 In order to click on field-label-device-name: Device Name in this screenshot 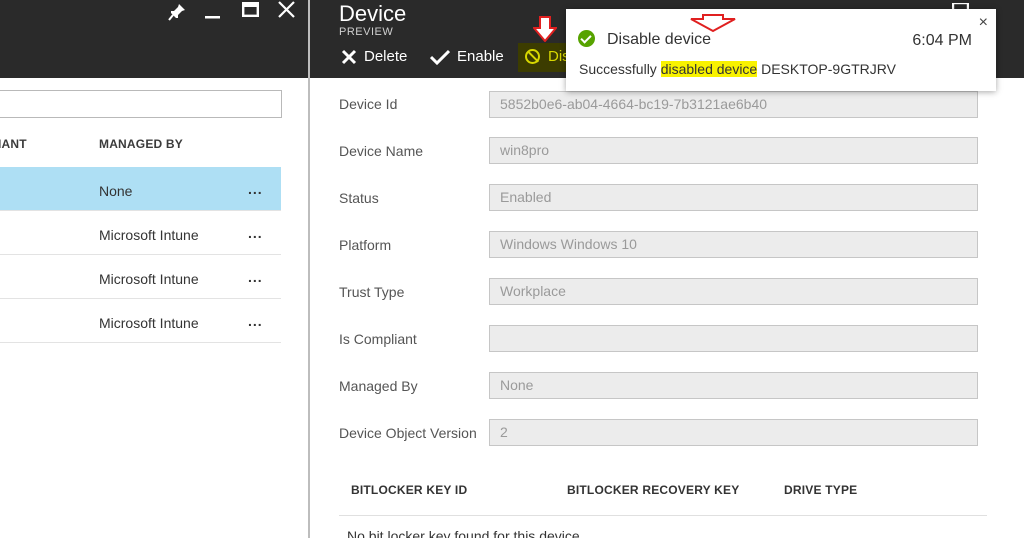, I will do `click(381, 151)`.